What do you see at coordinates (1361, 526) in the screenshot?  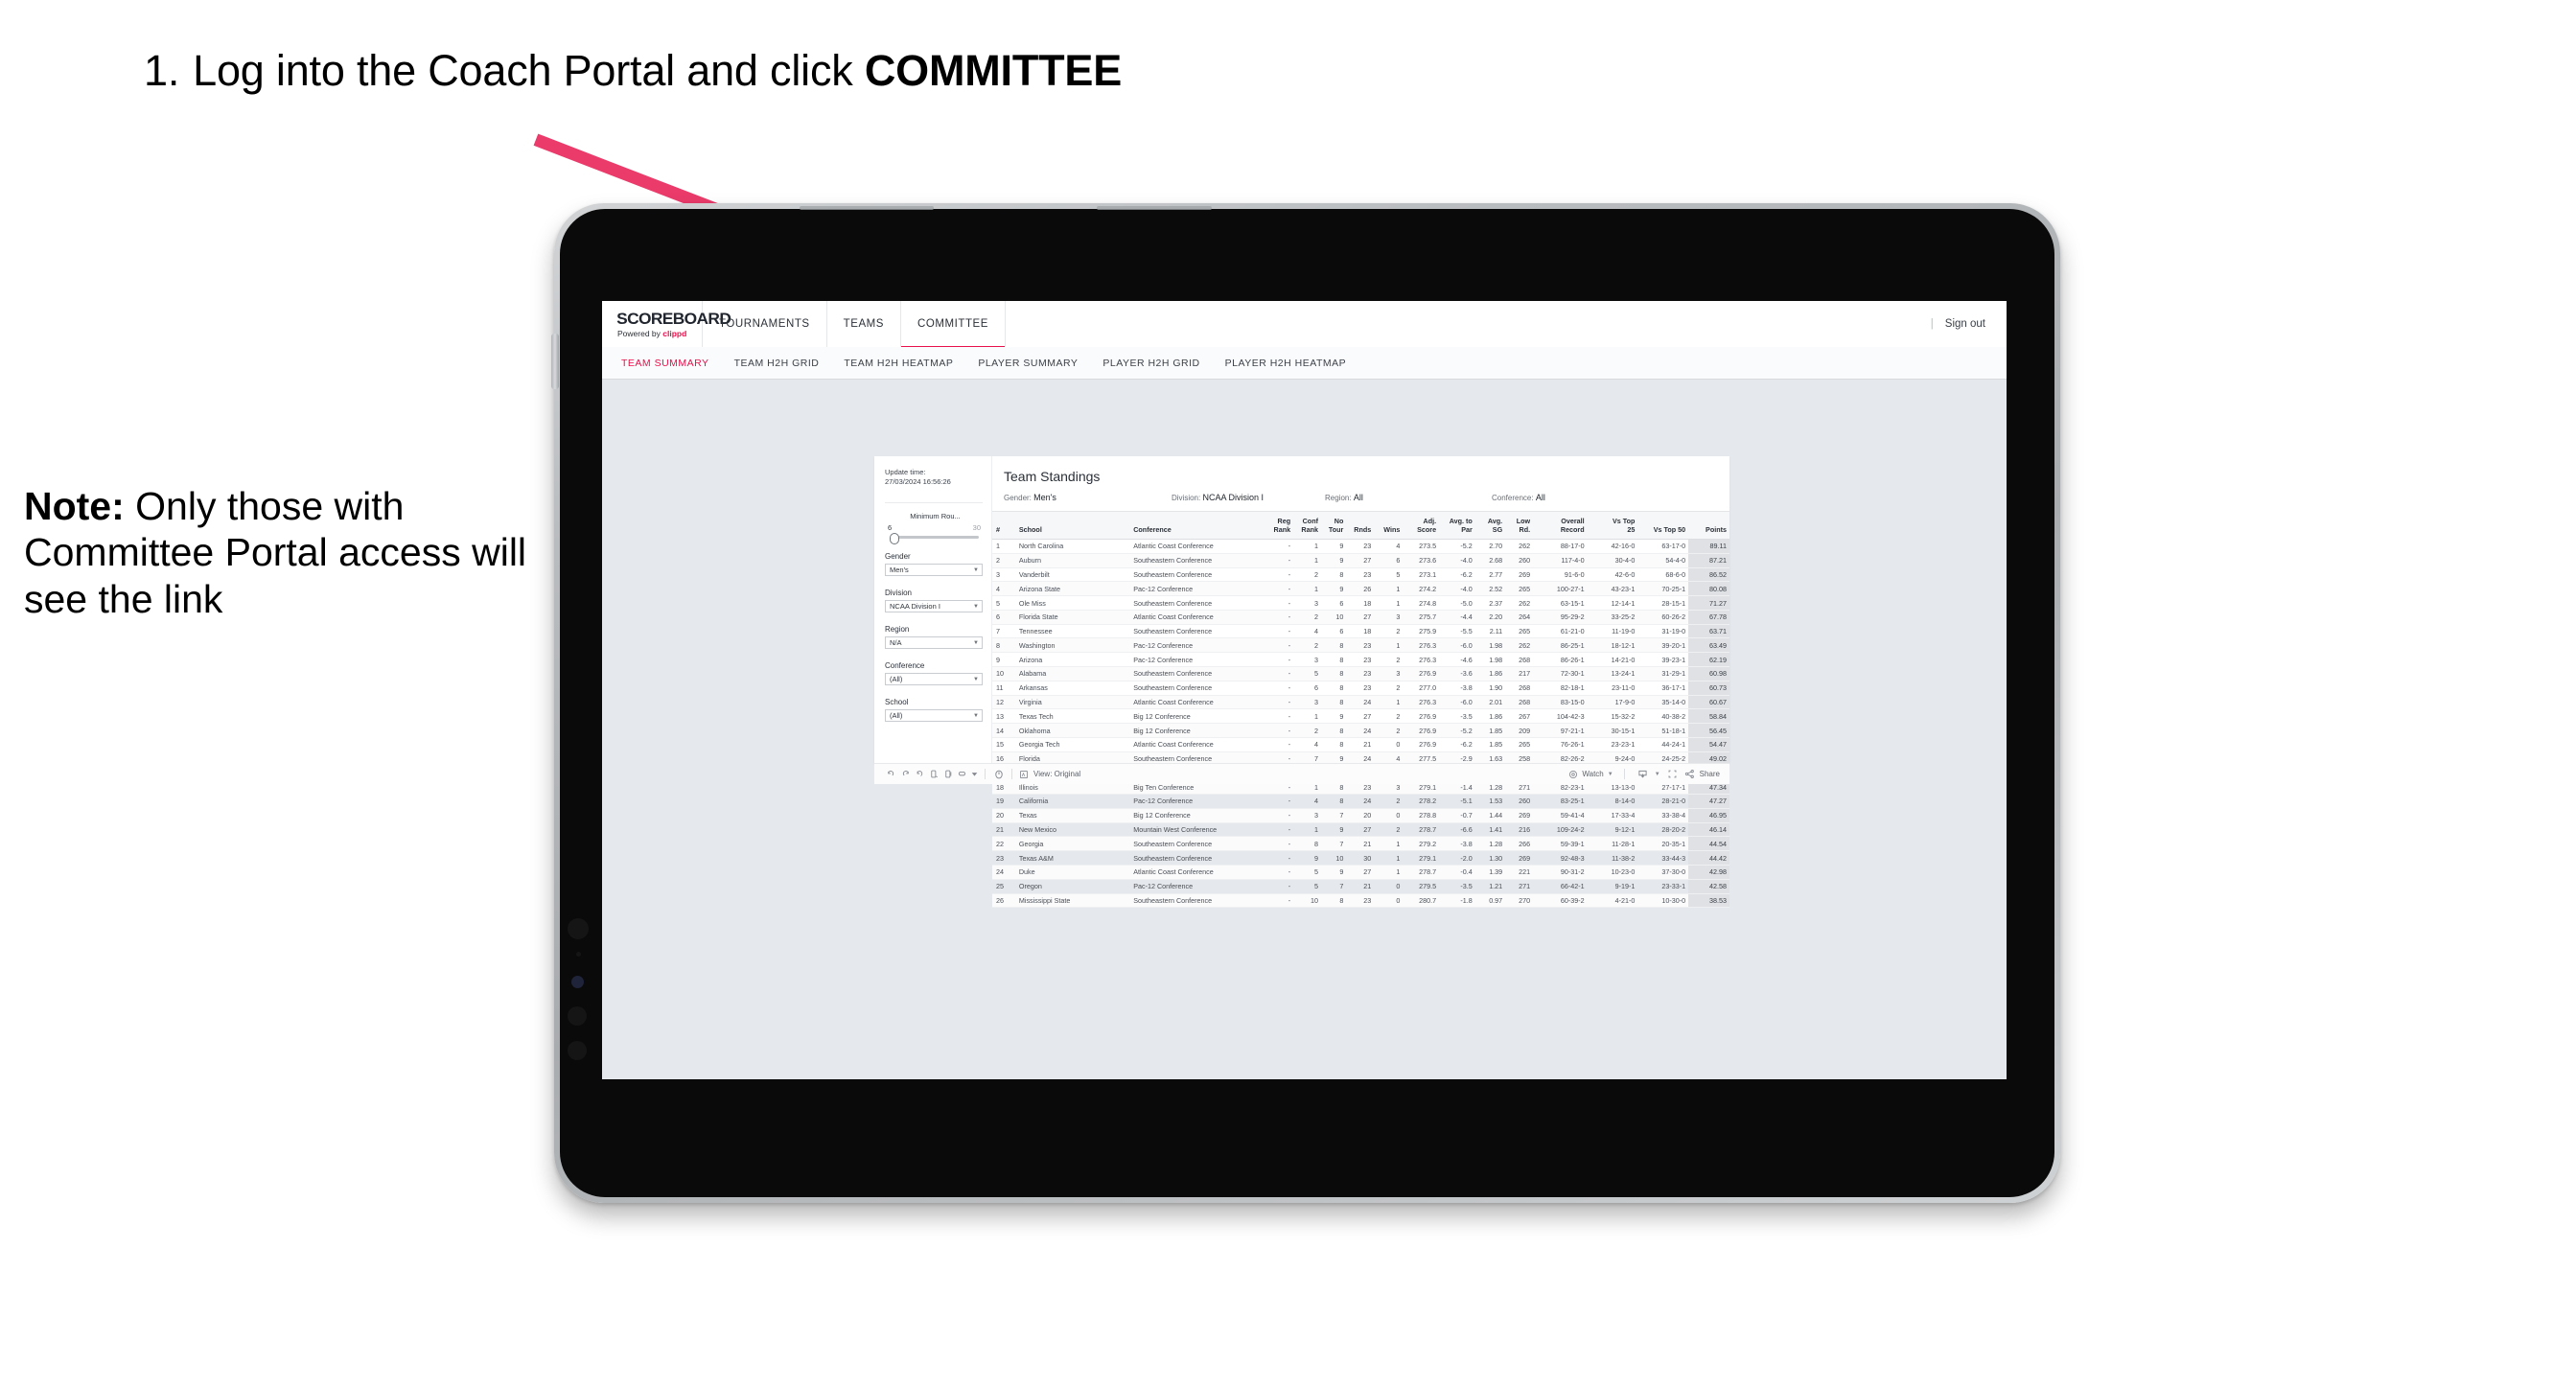 I see `column-header-rnds: Rnds` at bounding box center [1361, 526].